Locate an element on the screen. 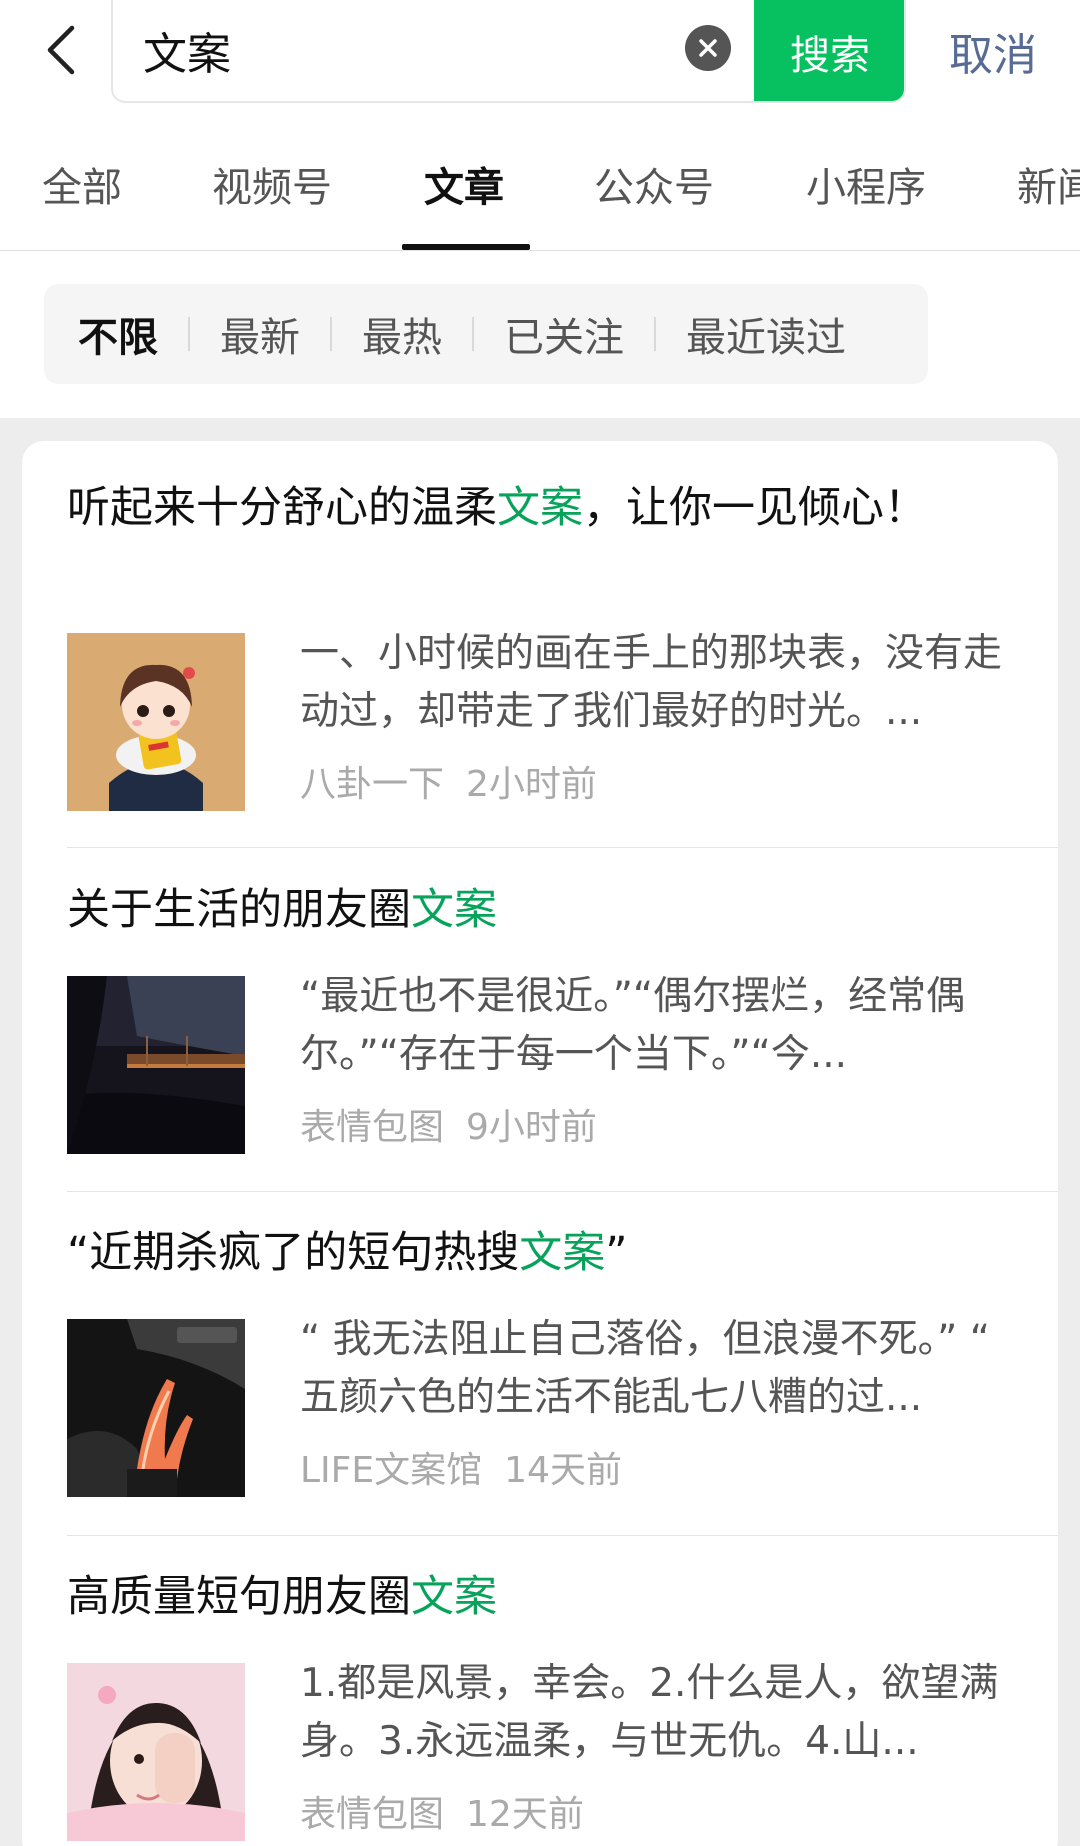 Image resolution: width=1080 pixels, height=1846 pixels. filter-bar: 不限 最新 最热 已关注 最近读过 is located at coordinates (486, 334).